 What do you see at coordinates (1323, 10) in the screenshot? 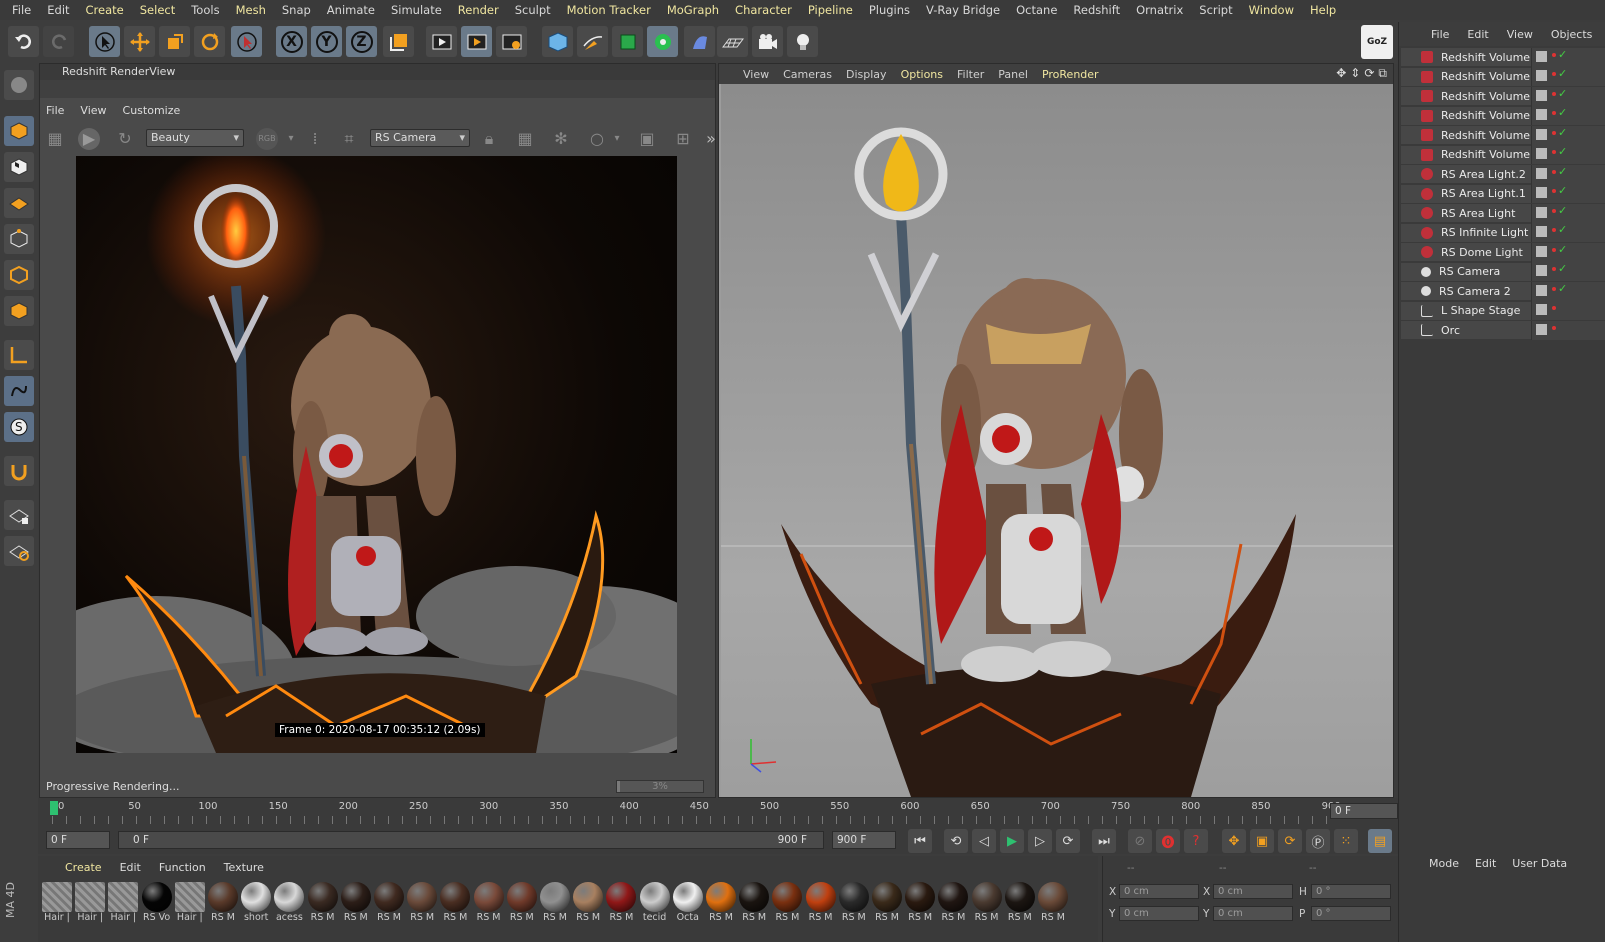
I see `menu-help: Help` at bounding box center [1323, 10].